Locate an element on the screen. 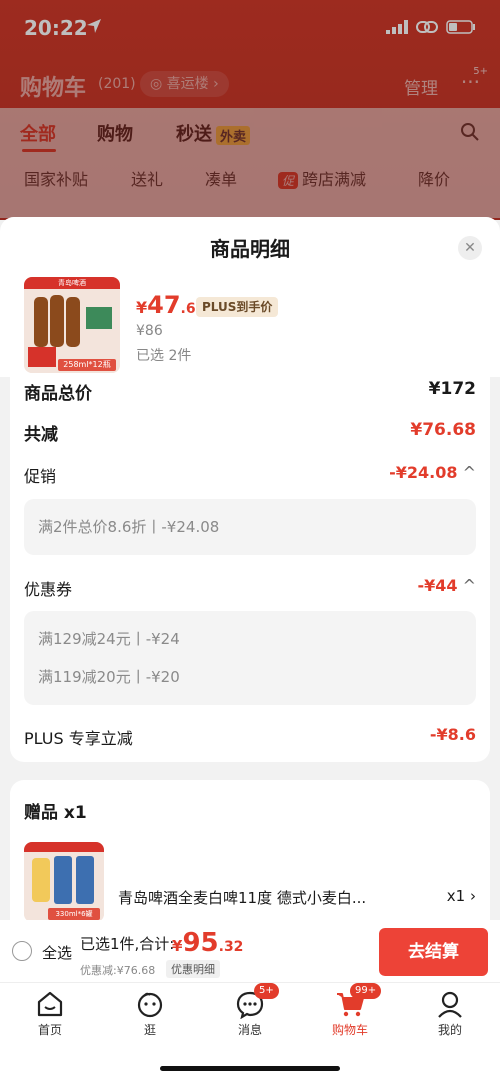 The height and width of the screenshot is (1082, 500). gift-spec-text: 330ml*6罐 is located at coordinates (74, 914).